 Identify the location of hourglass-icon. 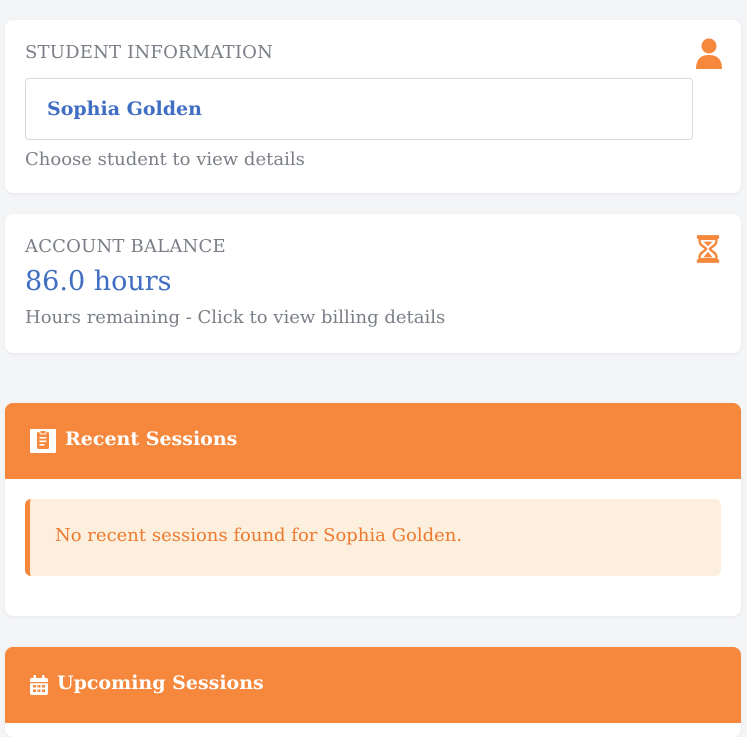
(708, 249).